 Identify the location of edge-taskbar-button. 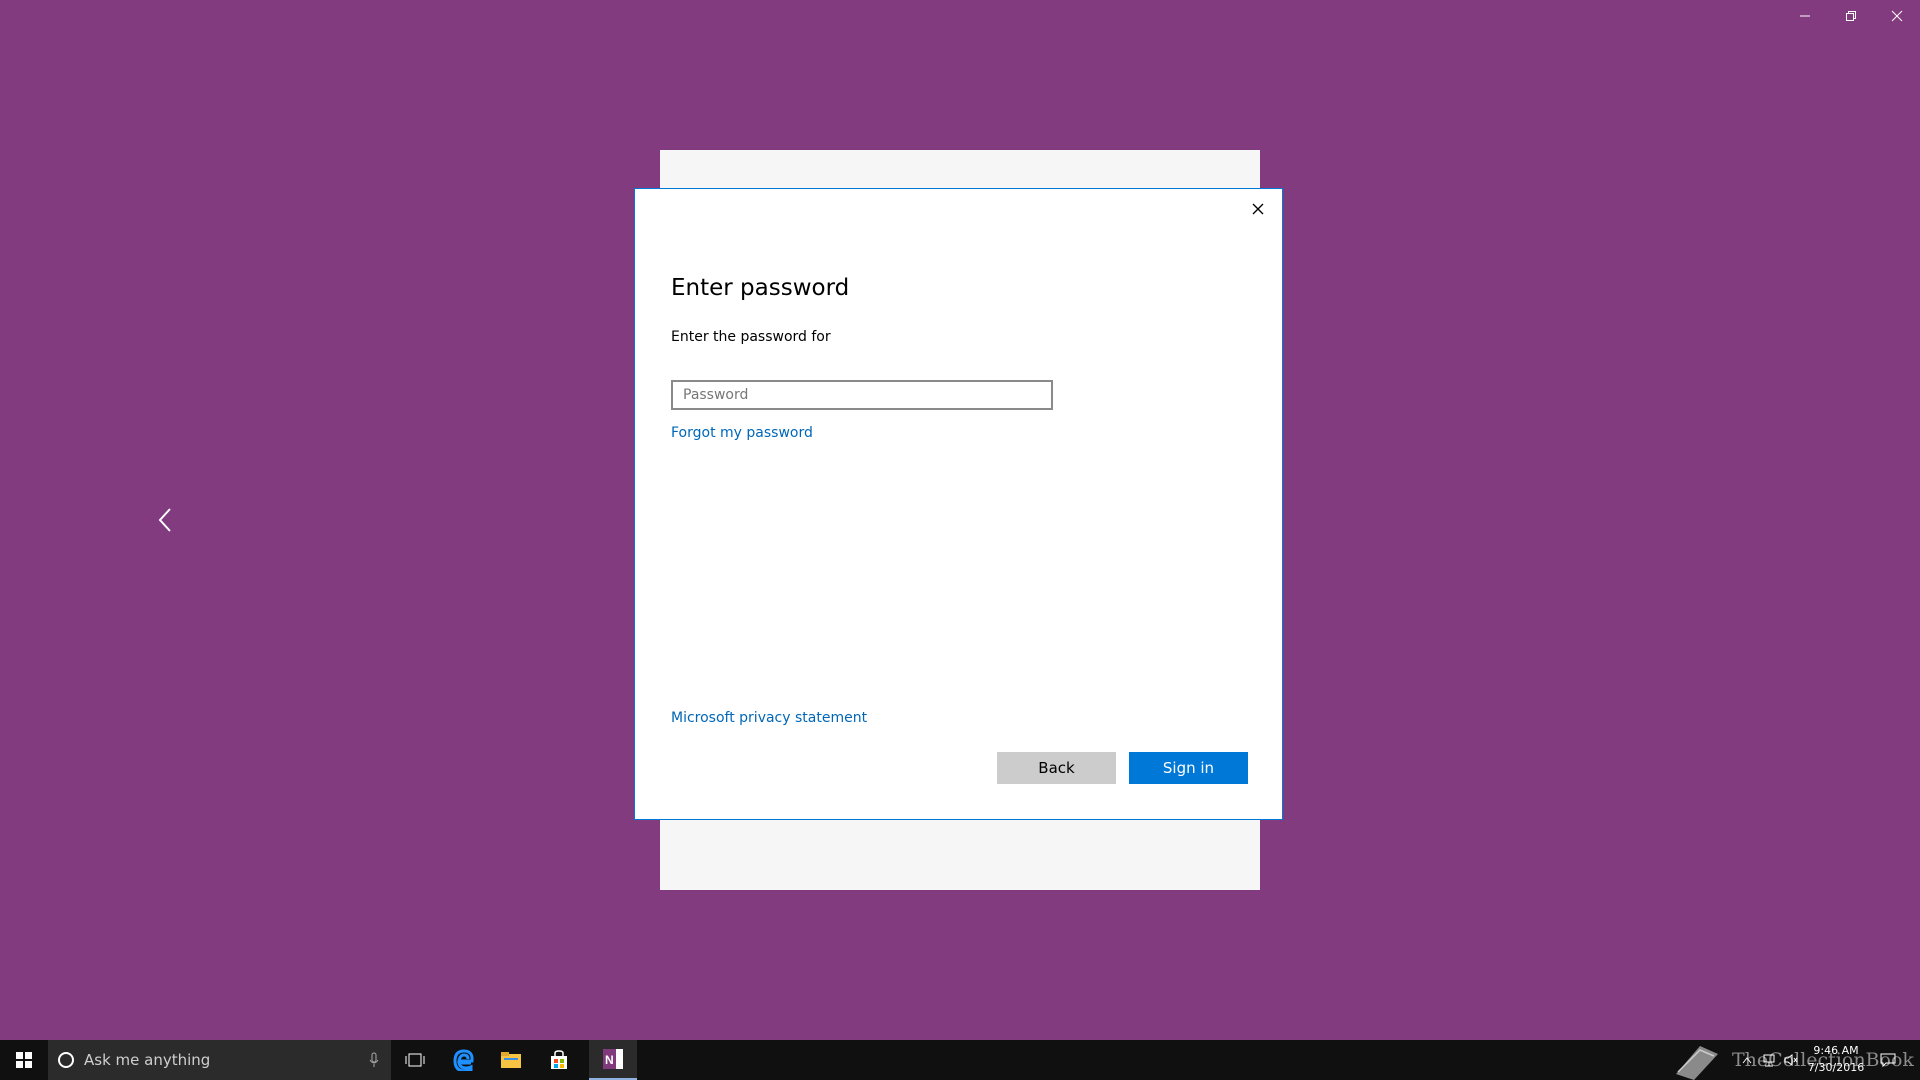
(463, 1060).